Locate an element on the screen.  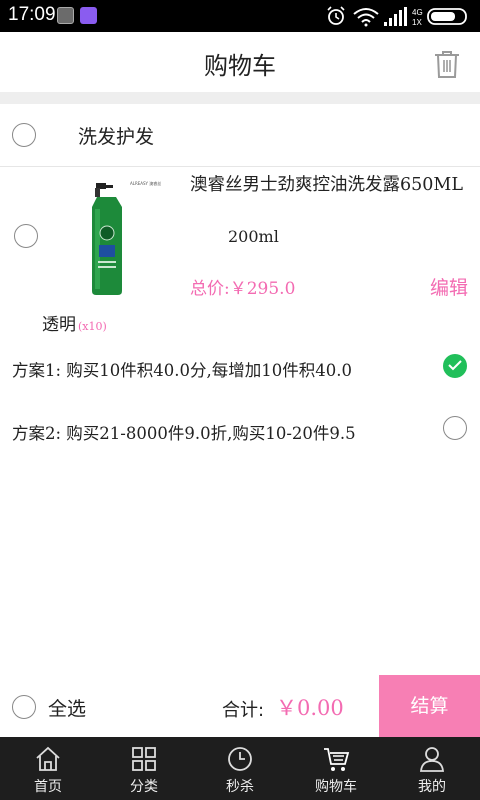
checkout-button: 结算 is located at coordinates (429, 706).